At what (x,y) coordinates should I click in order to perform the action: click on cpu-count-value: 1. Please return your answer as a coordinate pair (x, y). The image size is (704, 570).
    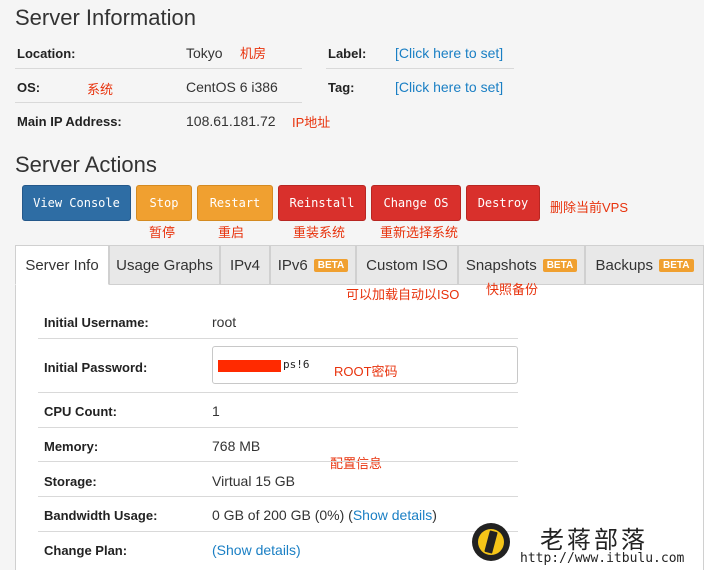
    Looking at the image, I should click on (216, 411).